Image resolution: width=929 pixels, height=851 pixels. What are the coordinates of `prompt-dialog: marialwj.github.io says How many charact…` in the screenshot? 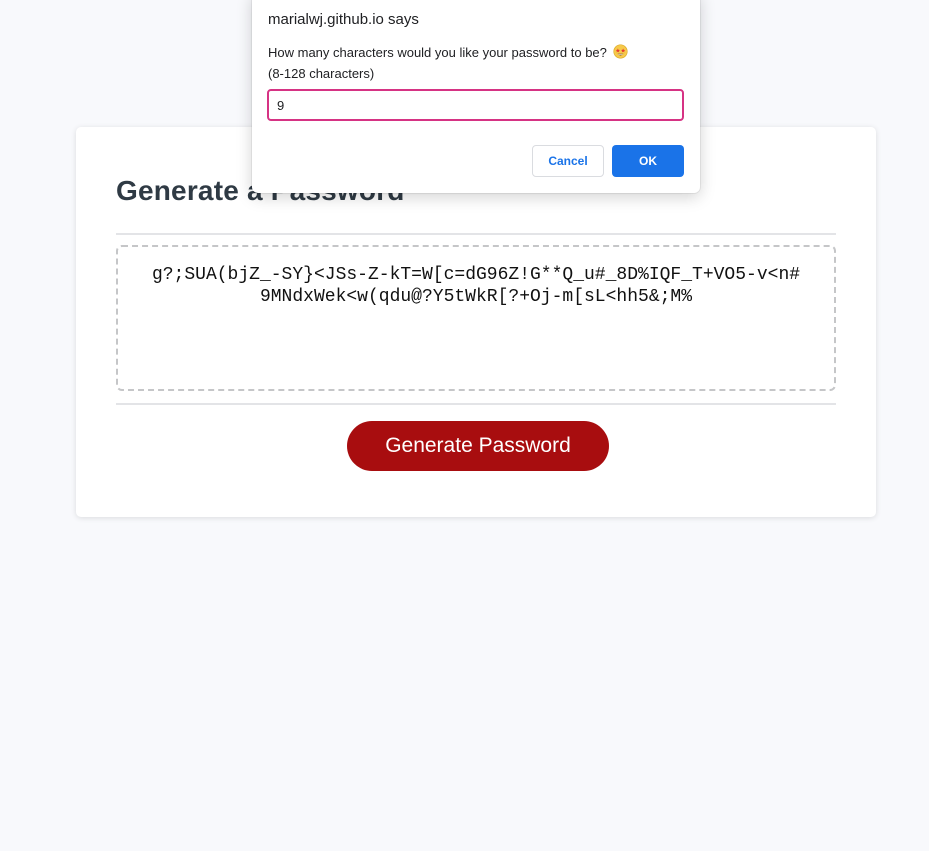 It's located at (476, 96).